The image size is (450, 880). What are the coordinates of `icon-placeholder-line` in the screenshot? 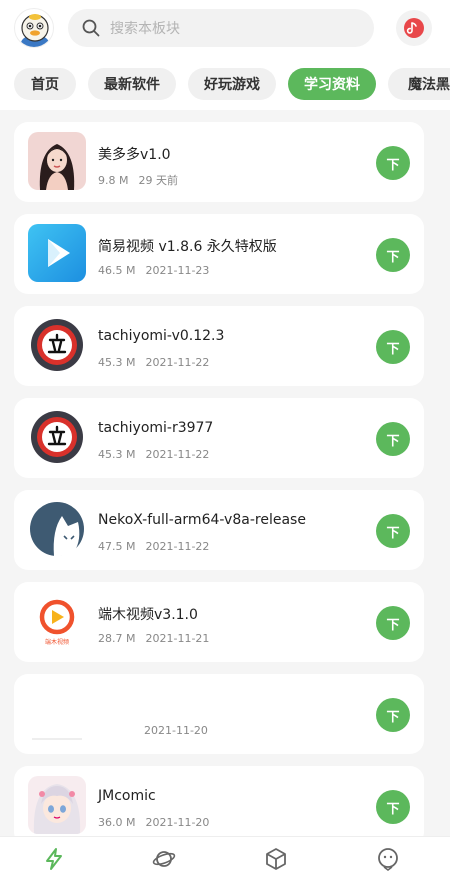 It's located at (57, 739).